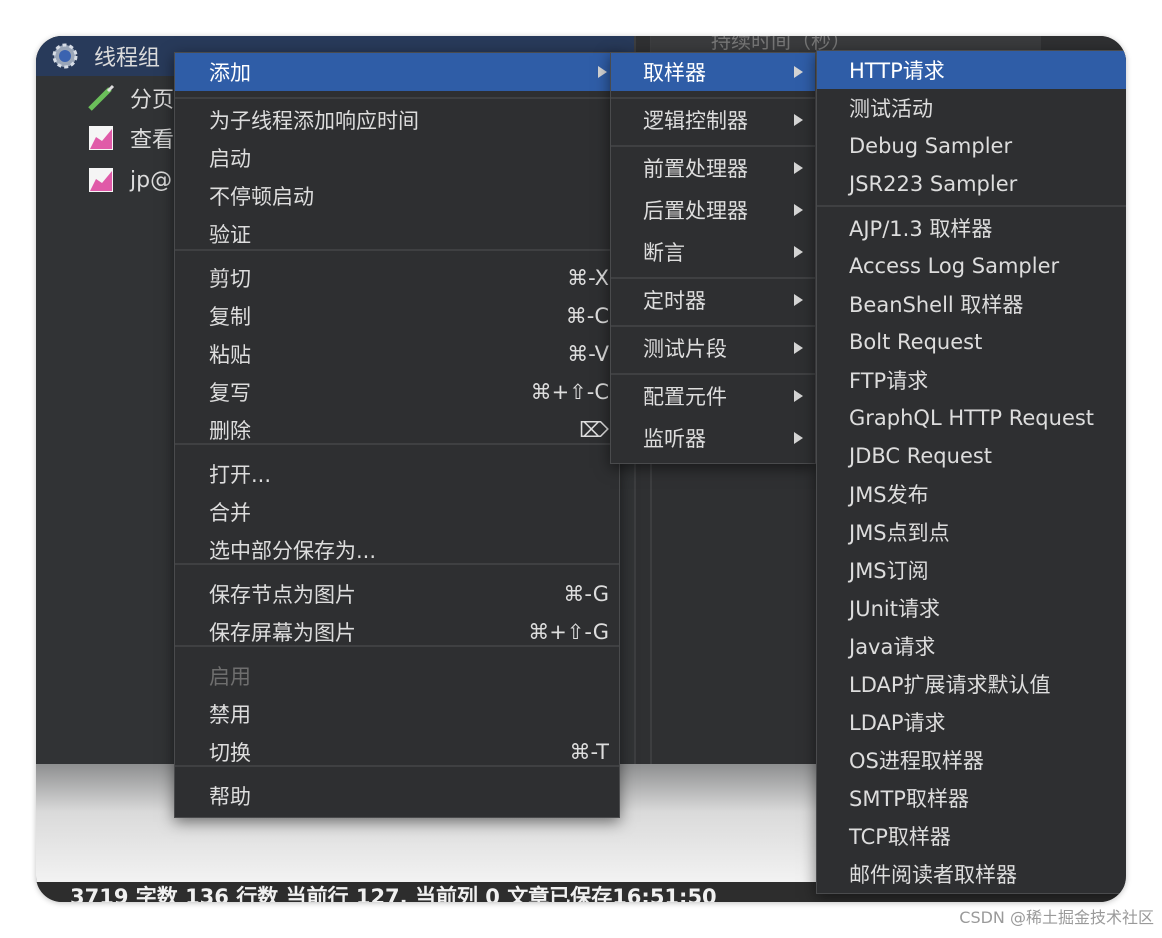 Image resolution: width=1162 pixels, height=938 pixels. I want to click on context-menu-item: 剪切 ⌘-X, so click(397, 278).